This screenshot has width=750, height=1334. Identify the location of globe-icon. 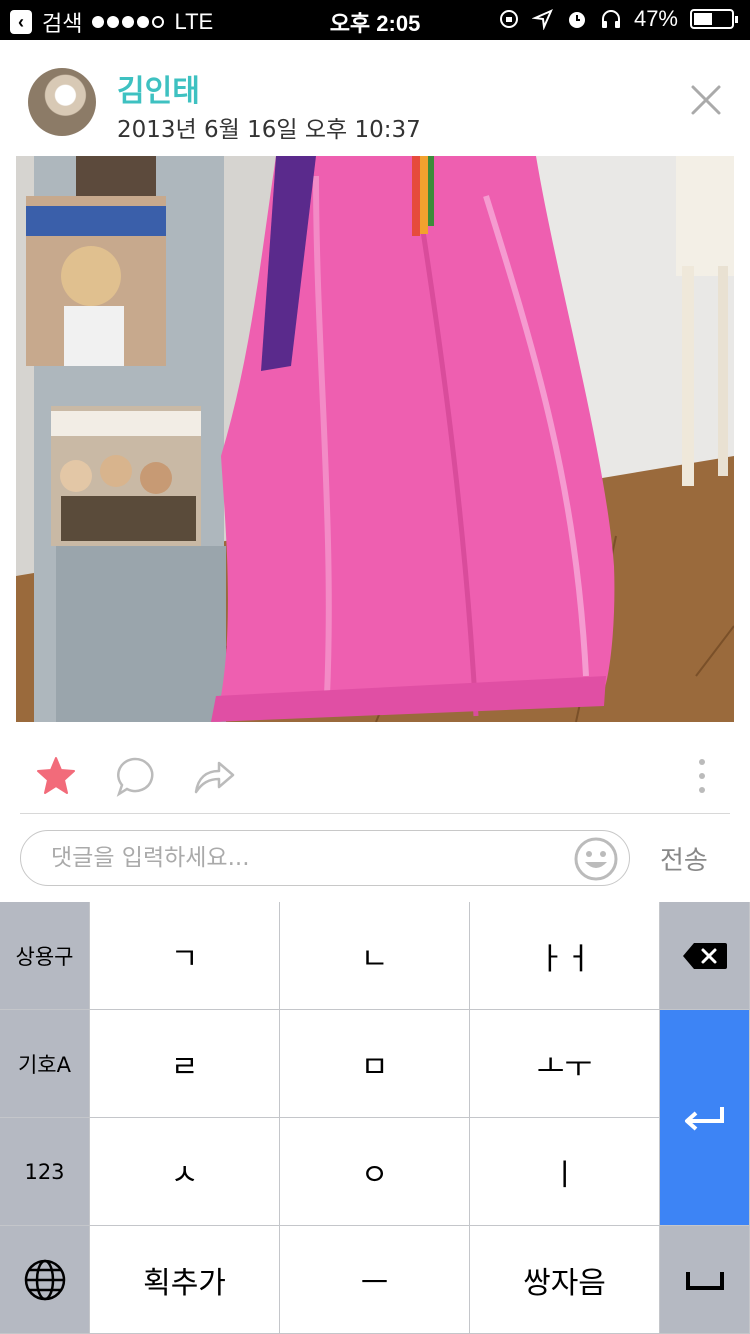
(44, 1279).